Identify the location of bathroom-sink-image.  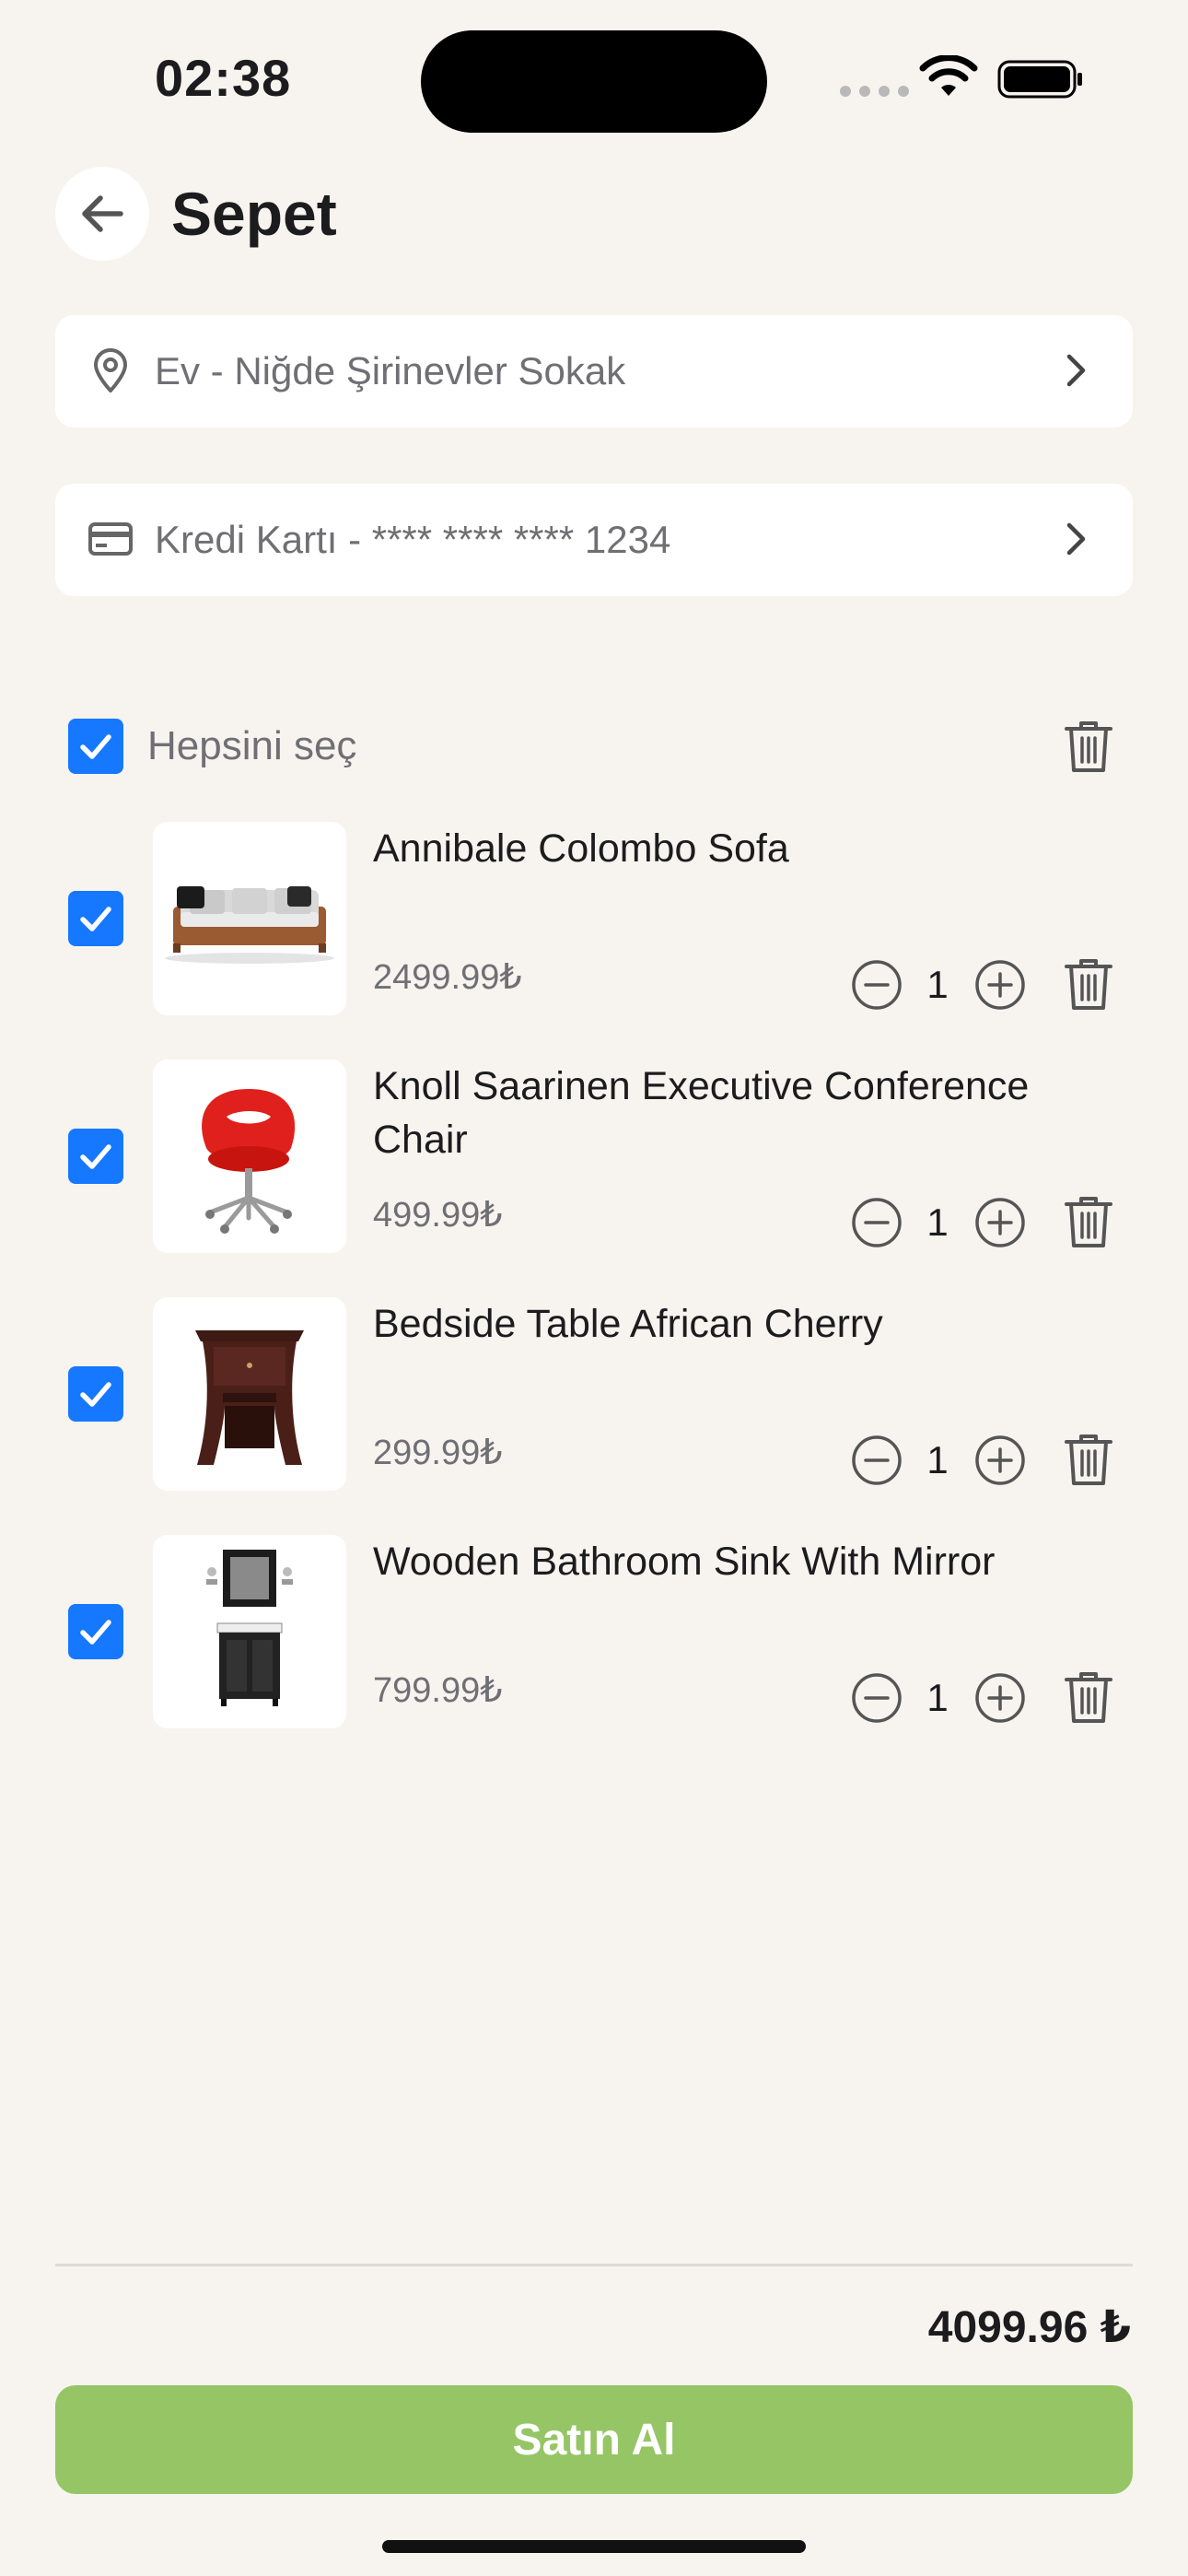
(249, 1631).